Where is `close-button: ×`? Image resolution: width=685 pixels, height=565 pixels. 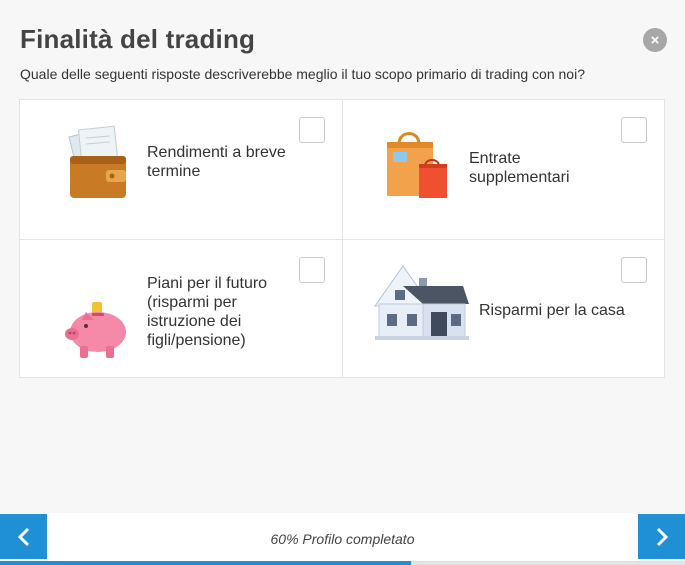 close-button: × is located at coordinates (655, 40).